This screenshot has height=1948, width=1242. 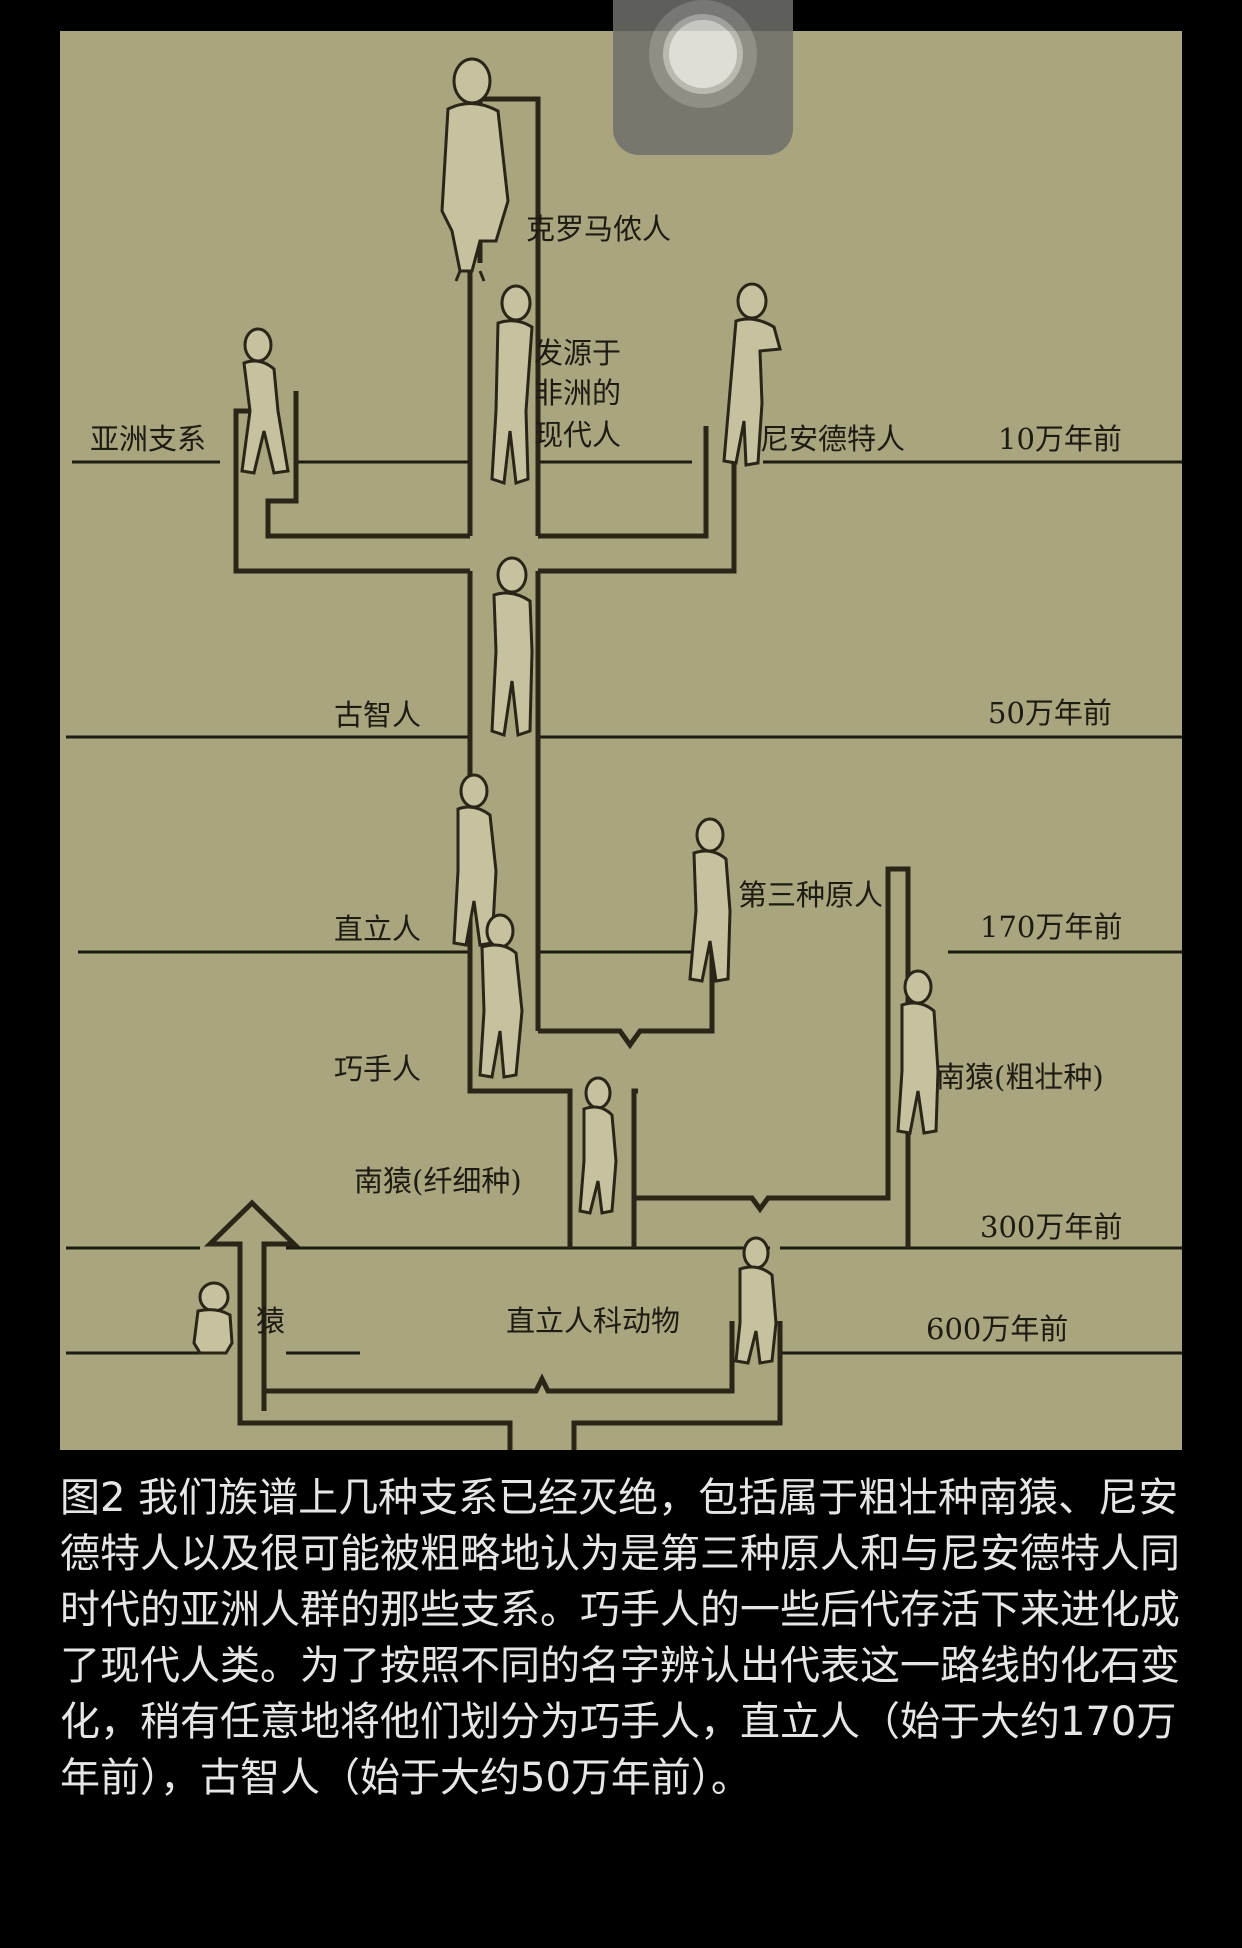 What do you see at coordinates (1020, 1077) in the screenshot?
I see `label-robust-australopithecus: 南猿(粗壮种)` at bounding box center [1020, 1077].